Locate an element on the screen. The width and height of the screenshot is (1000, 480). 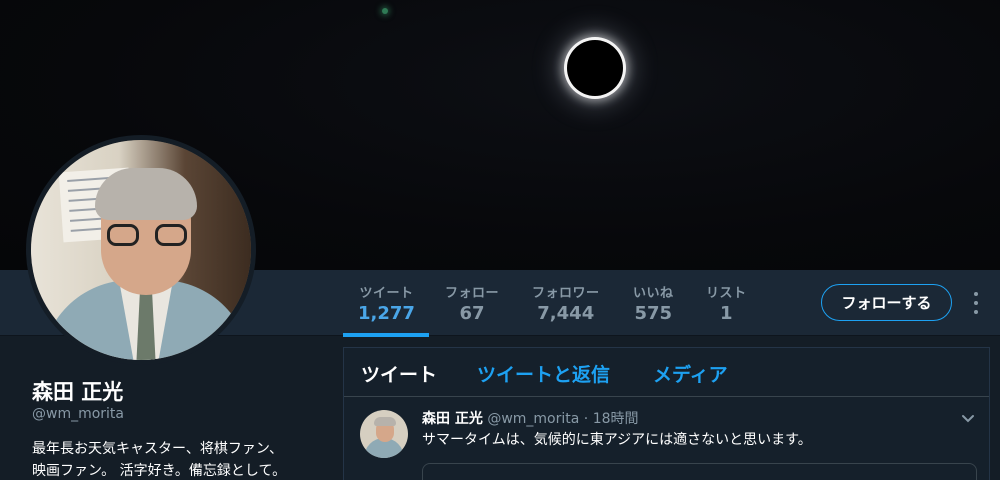
stat-likes: いいね 575 is located at coordinates (653, 303).